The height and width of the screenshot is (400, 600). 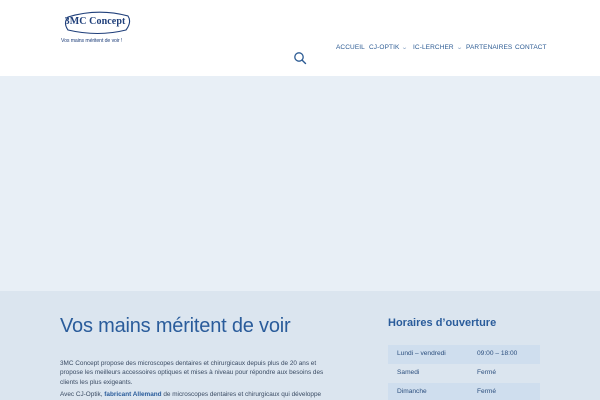 I want to click on search-icon, so click(x=300, y=58).